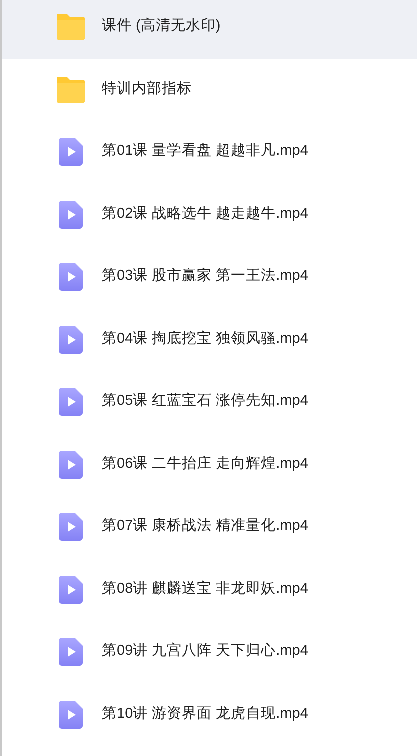 The width and height of the screenshot is (417, 756). I want to click on file-name: 第01课 量学看盘 超越非凡.mp4, so click(205, 152).